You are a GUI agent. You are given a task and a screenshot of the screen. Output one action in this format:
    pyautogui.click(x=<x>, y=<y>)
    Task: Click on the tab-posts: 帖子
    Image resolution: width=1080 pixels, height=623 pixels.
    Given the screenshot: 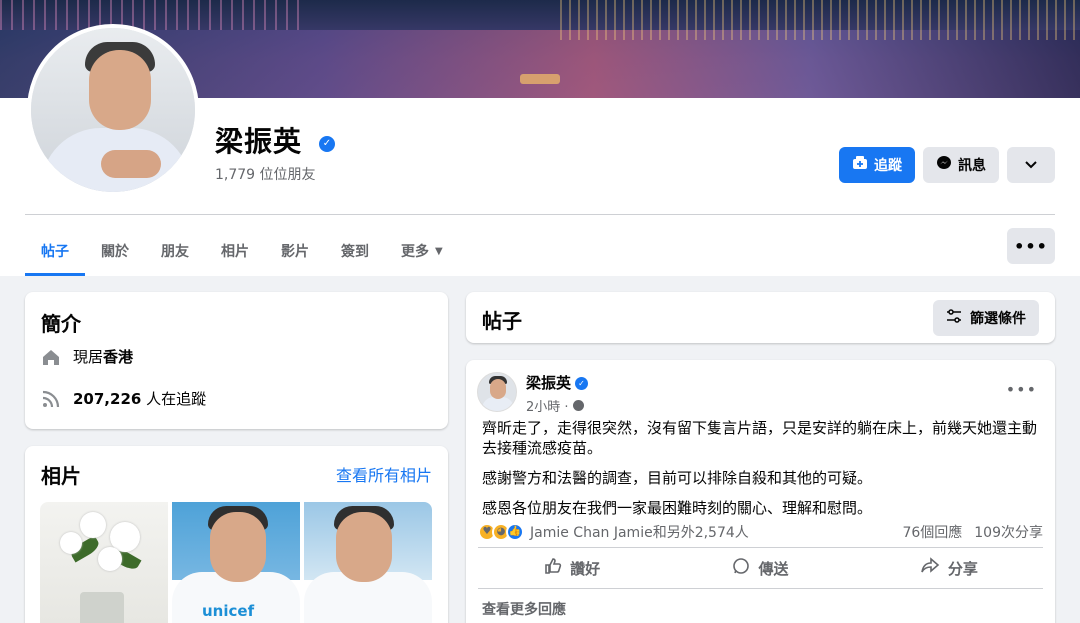 What is the action you would take?
    pyautogui.click(x=55, y=251)
    